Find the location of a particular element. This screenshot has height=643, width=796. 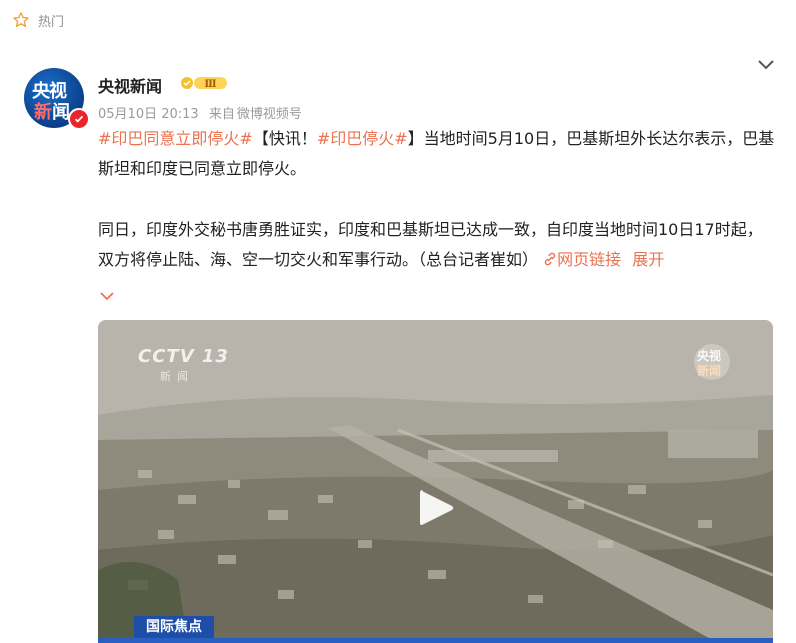

svg-text: Ⅲ is located at coordinates (210, 84).